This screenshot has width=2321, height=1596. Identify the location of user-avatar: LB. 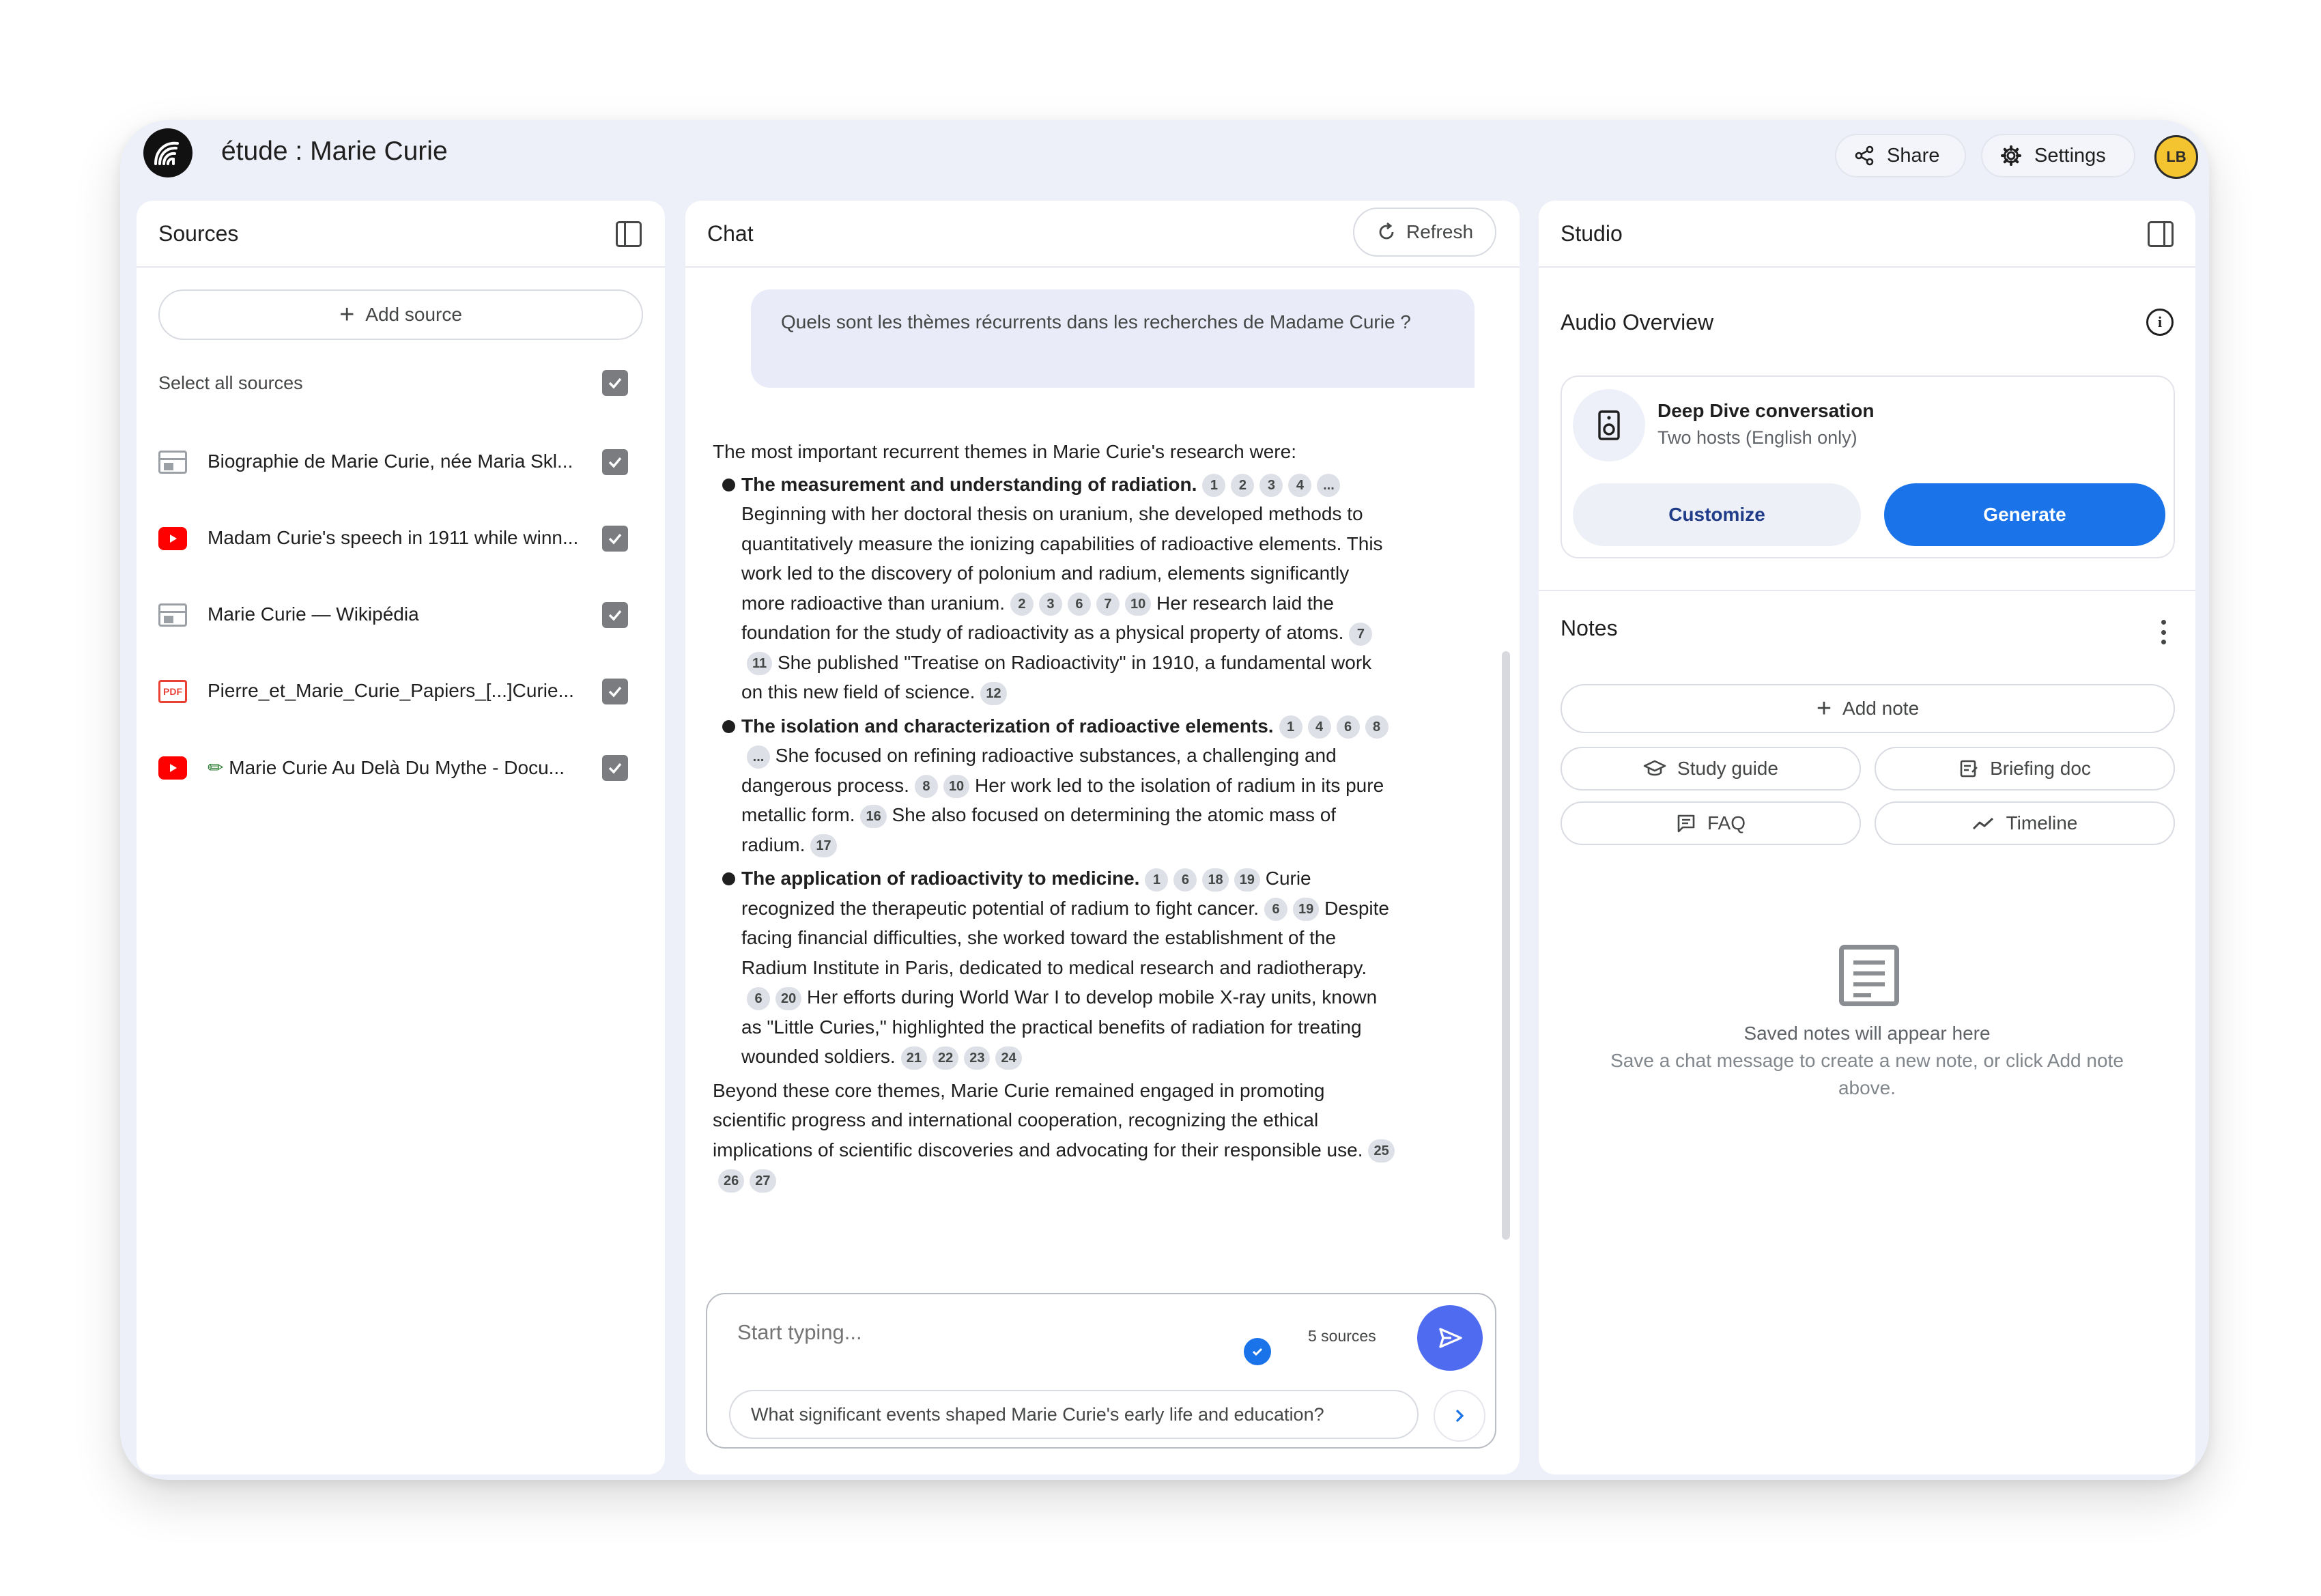
(2176, 157).